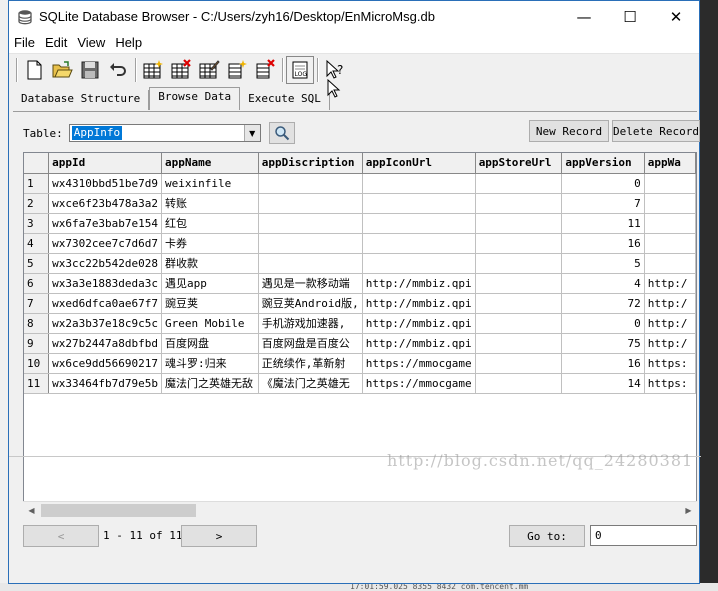  I want to click on next-page-button: >, so click(219, 536).